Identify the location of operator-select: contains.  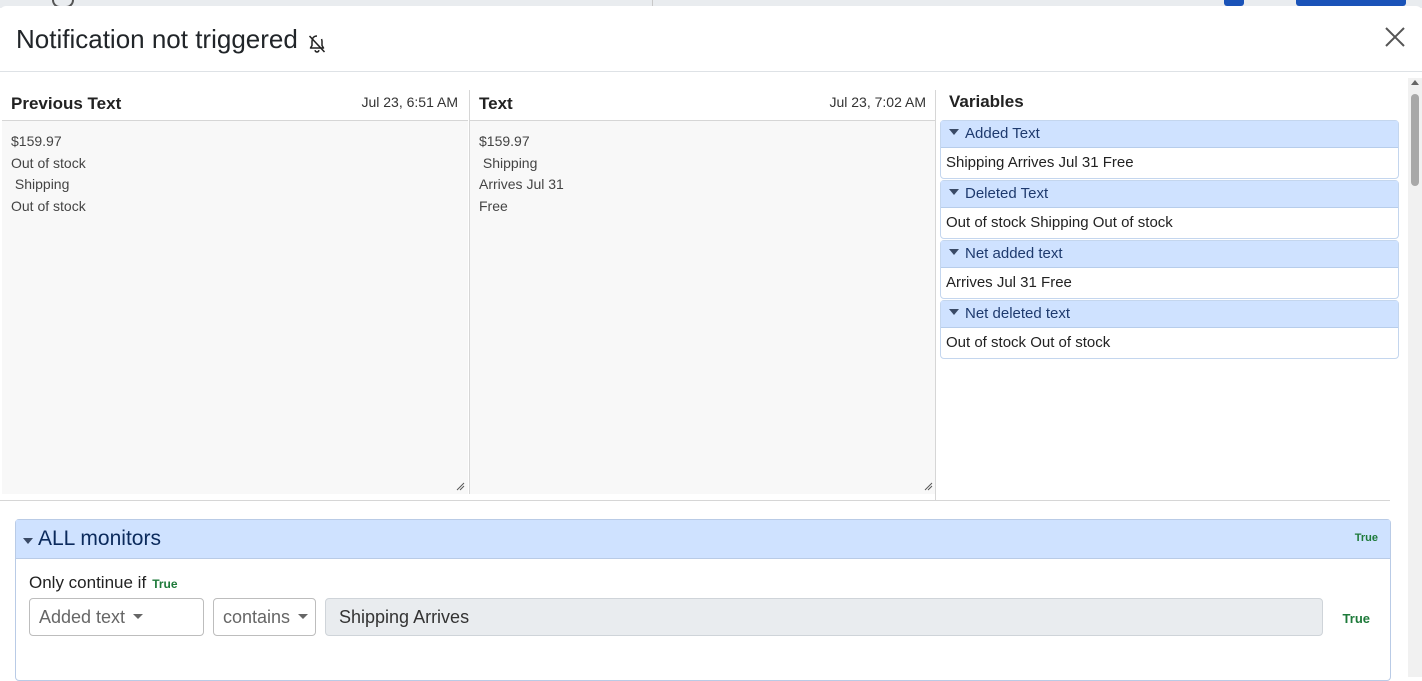
(264, 617).